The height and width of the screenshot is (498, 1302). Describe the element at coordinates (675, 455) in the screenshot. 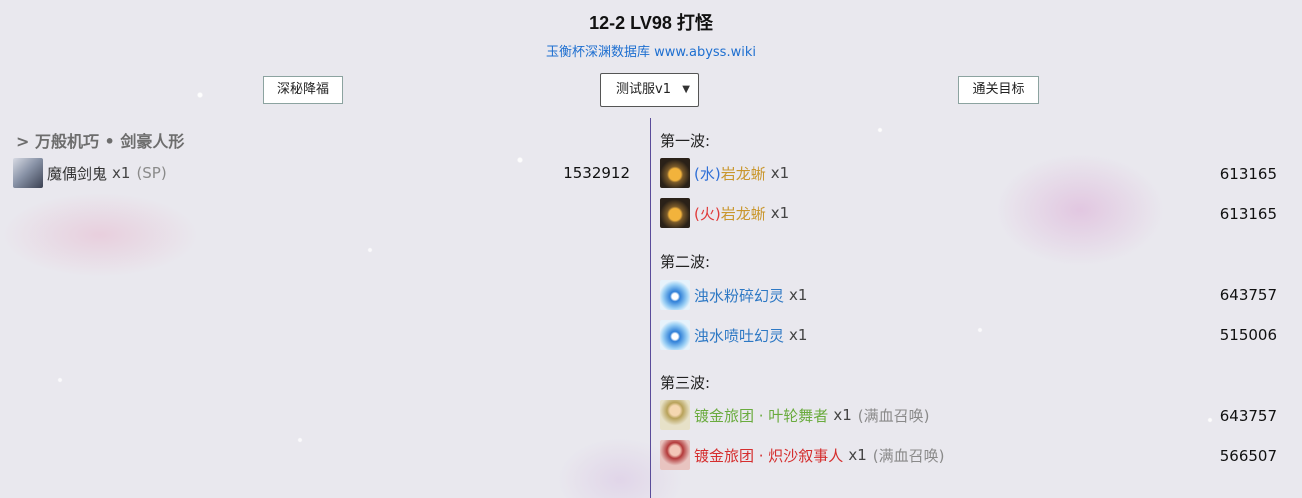

I see `narrator-icon` at that location.